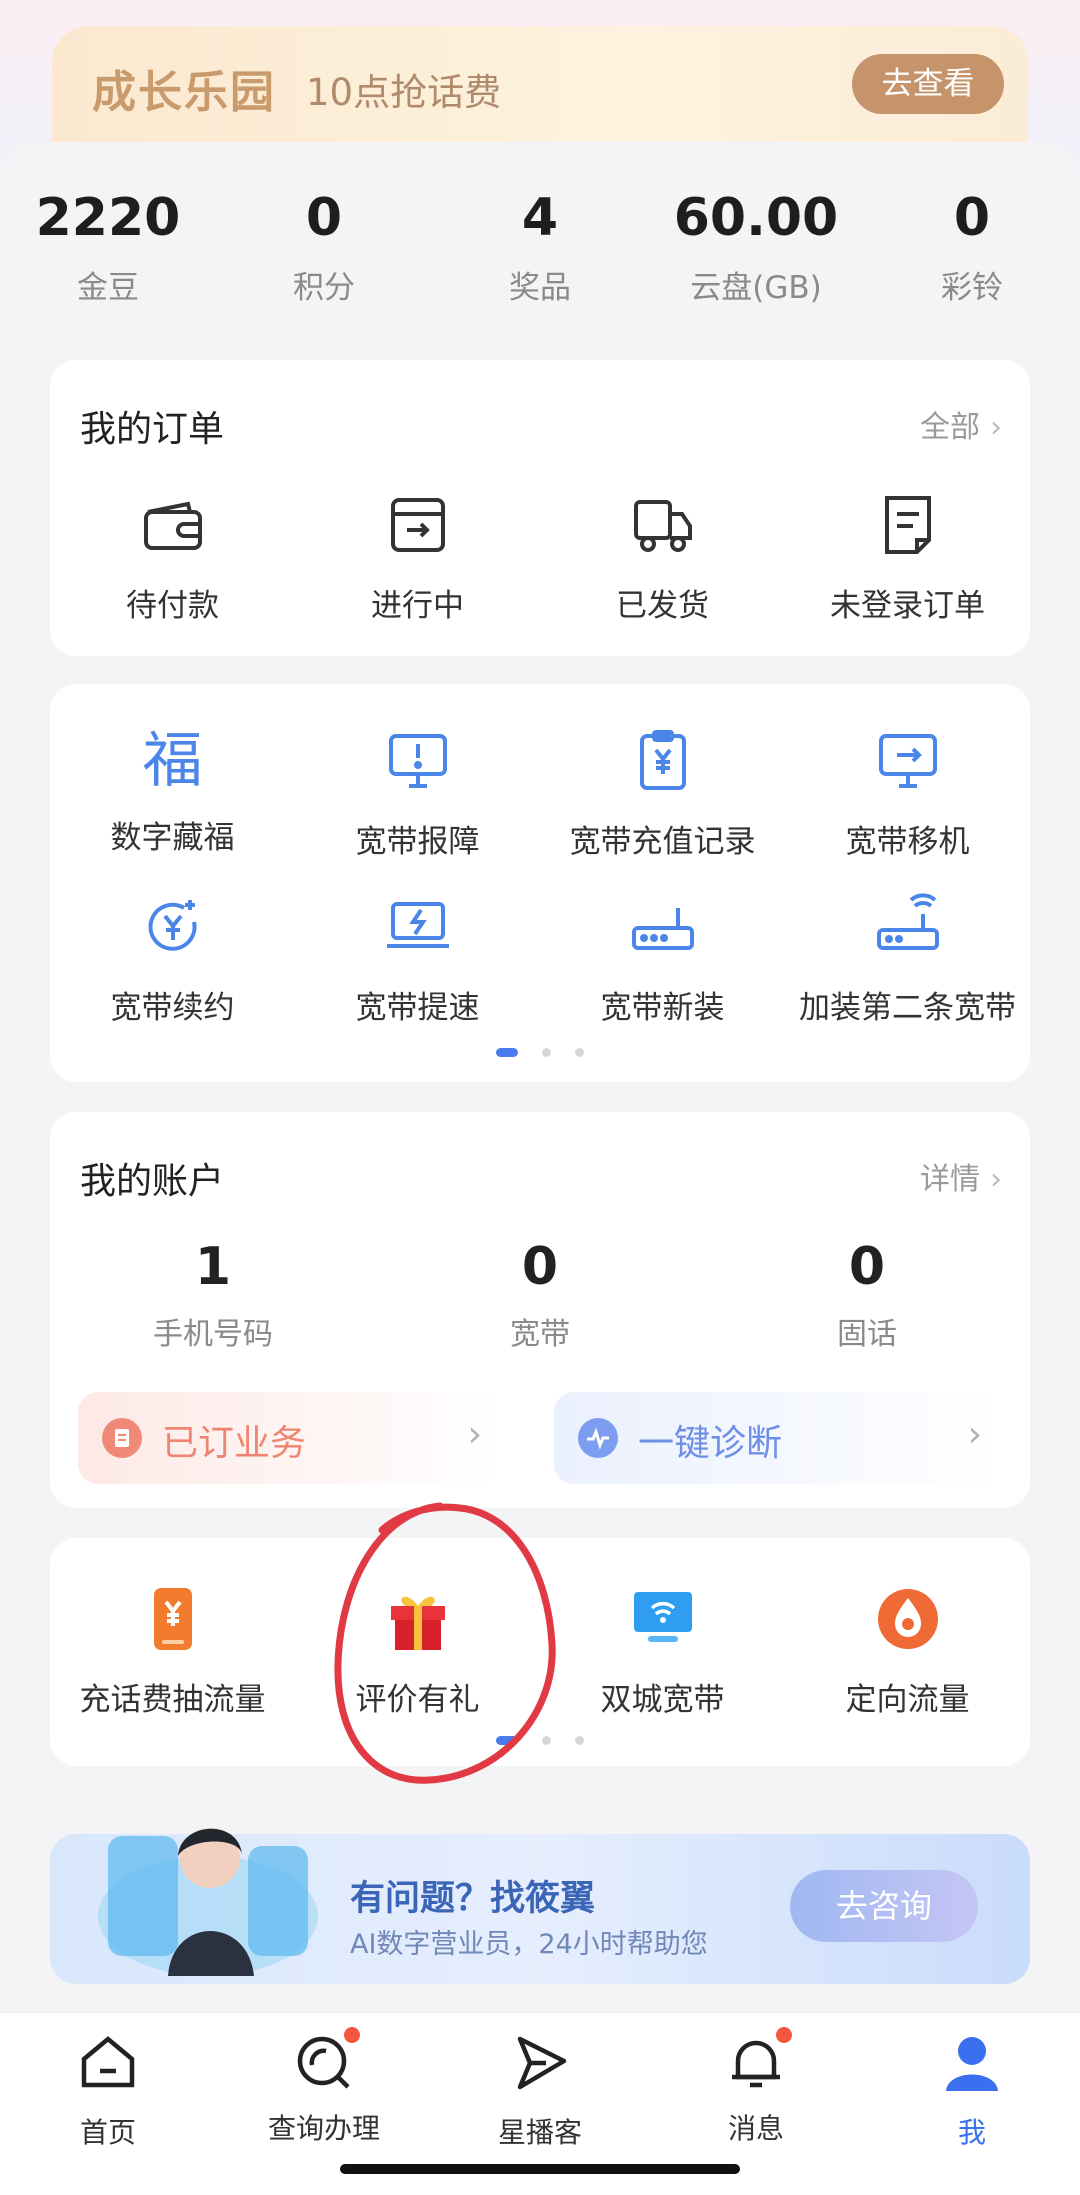 This screenshot has width=1080, height=2195. Describe the element at coordinates (417, 761) in the screenshot. I see `monitor-alert-icon` at that location.